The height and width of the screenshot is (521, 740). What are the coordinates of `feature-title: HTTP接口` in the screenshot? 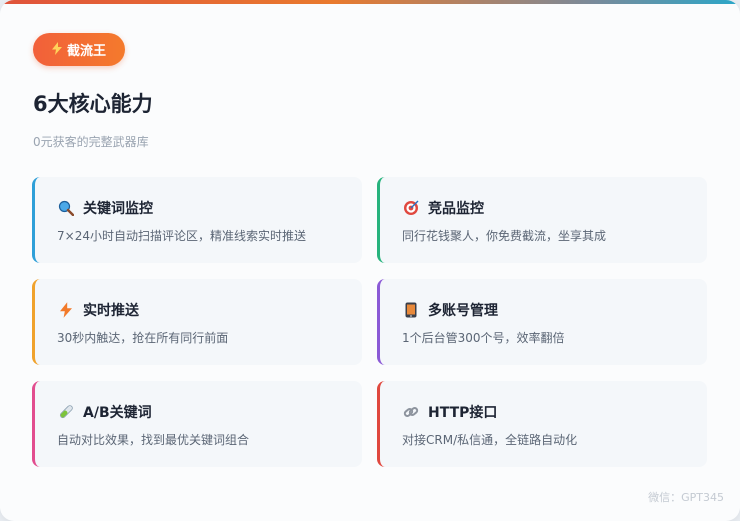 It's located at (463, 413).